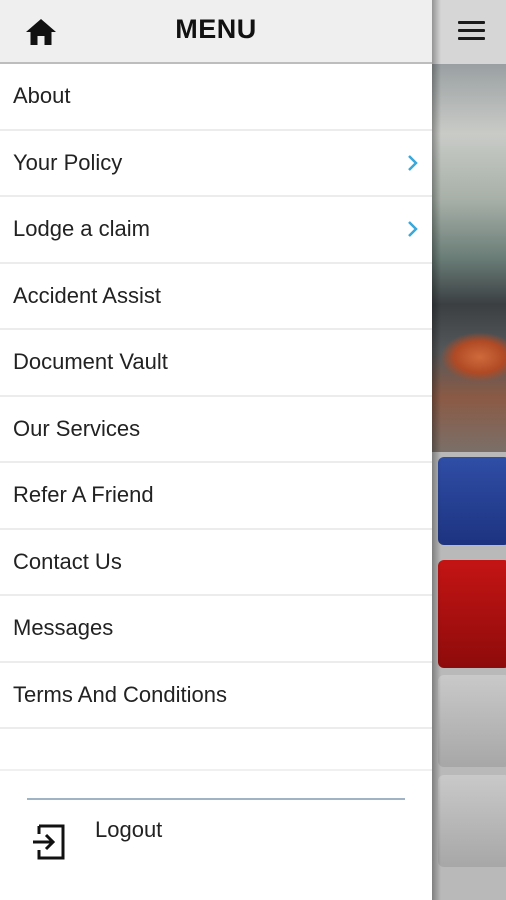 The width and height of the screenshot is (506, 900). Describe the element at coordinates (216, 496) in the screenshot. I see `menu-item-refer-a-friend: Refer A Friend` at that location.